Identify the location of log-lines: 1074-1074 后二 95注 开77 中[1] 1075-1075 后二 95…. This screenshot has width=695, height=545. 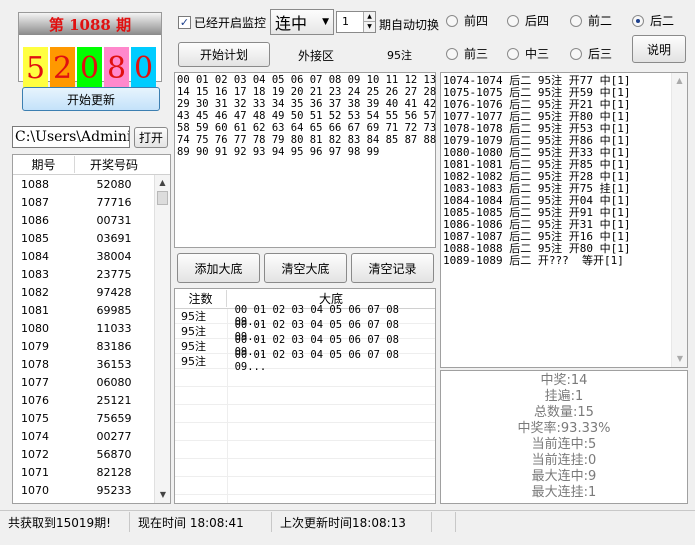
(564, 171).